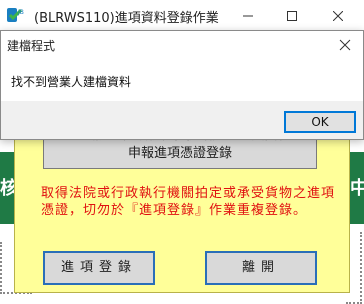  I want to click on close-button, so click(338, 16).